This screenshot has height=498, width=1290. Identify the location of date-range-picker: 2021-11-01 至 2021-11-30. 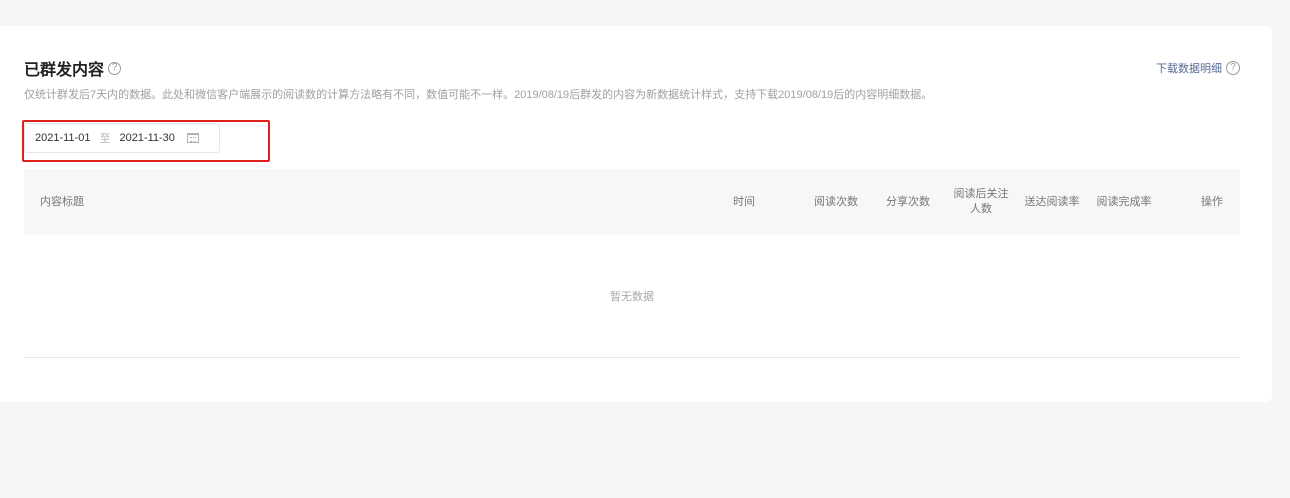
(122, 138).